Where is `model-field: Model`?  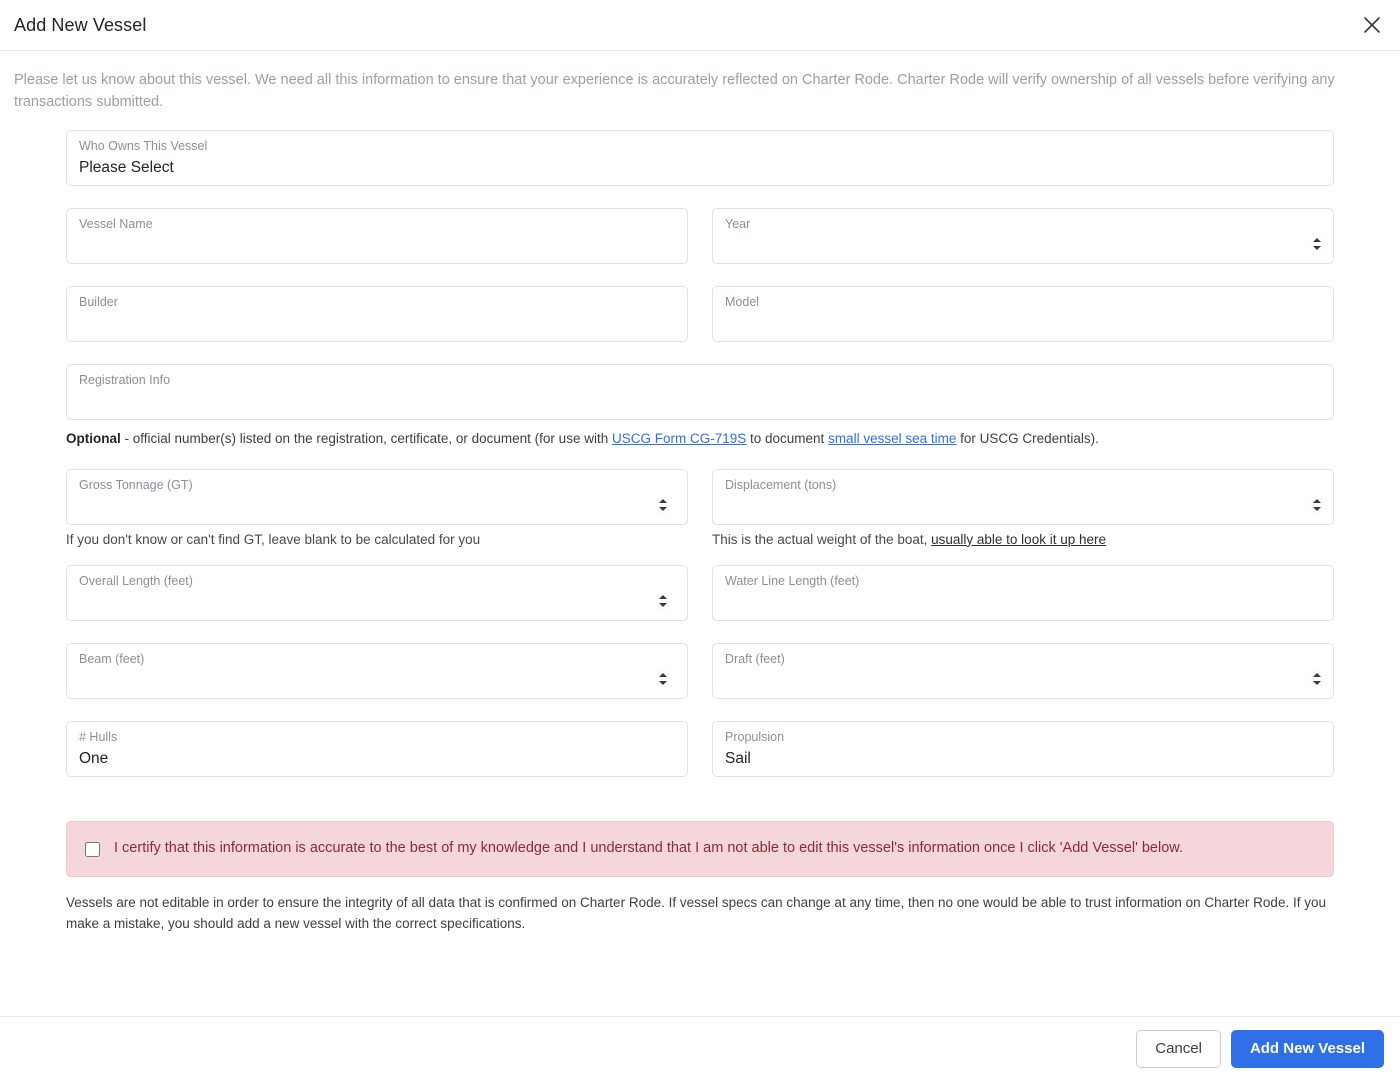
model-field: Model is located at coordinates (1023, 313).